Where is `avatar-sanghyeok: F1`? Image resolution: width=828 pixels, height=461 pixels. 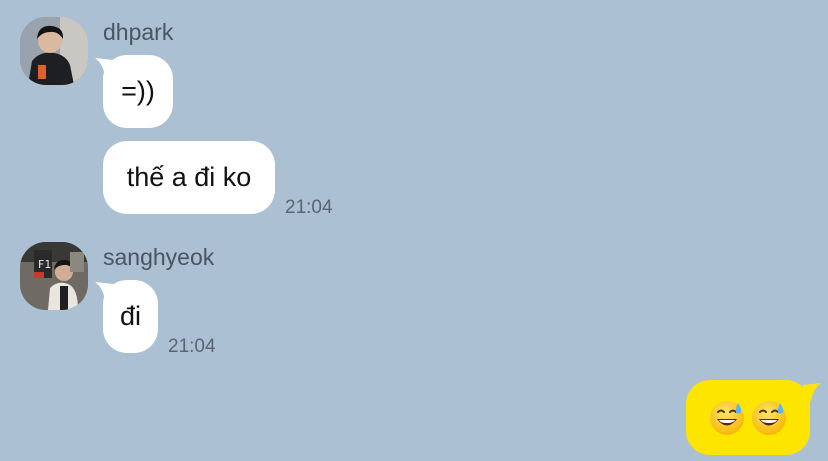 avatar-sanghyeok: F1 is located at coordinates (54, 276).